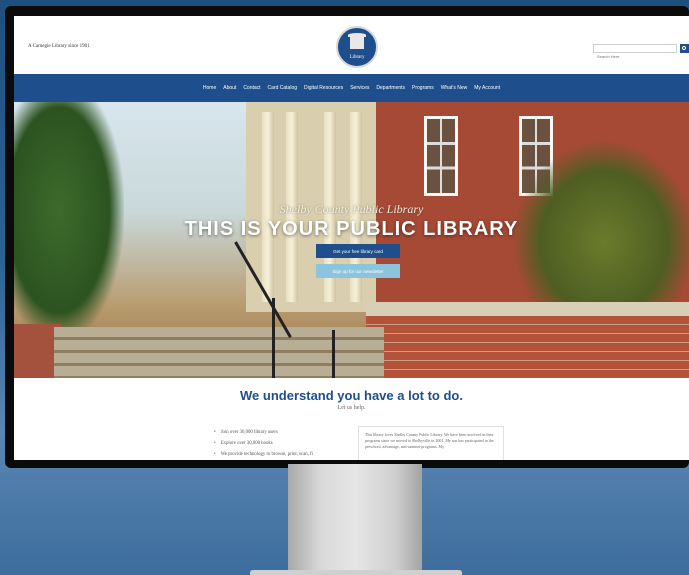 This screenshot has width=689, height=575. Describe the element at coordinates (487, 88) in the screenshot. I see `nav-item-my-account: My Account` at that location.